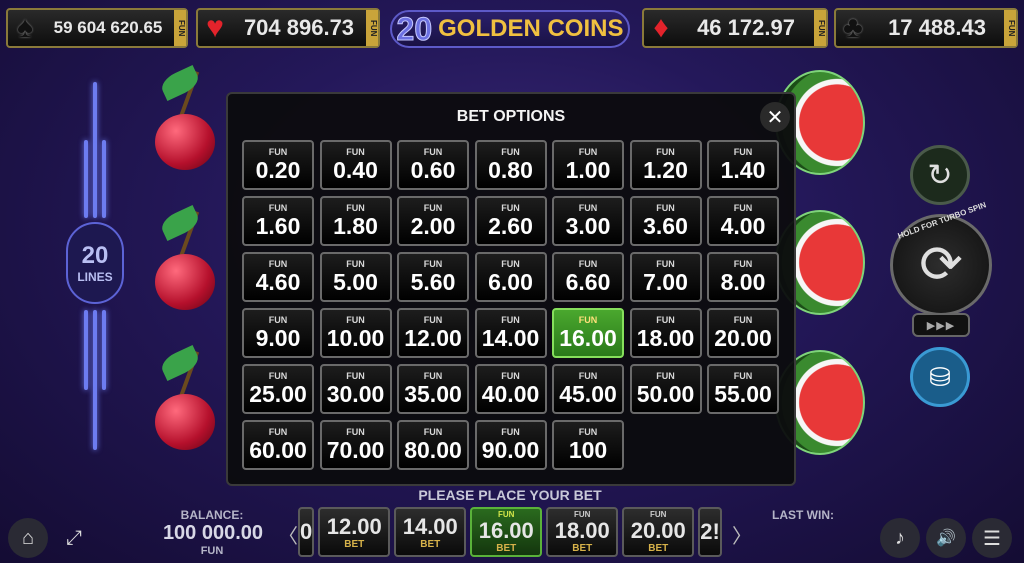 This screenshot has height=563, width=1024. I want to click on jackpot-amount: 46 172.97, so click(746, 27).